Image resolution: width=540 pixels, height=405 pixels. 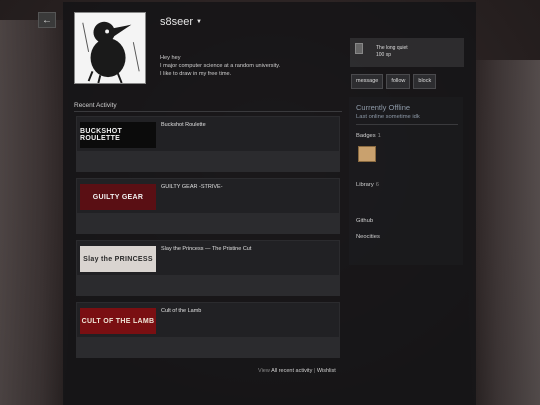 I want to click on game-item: BUCKSHOT ROULETTE Buckshot Roulette, so click(x=208, y=144).